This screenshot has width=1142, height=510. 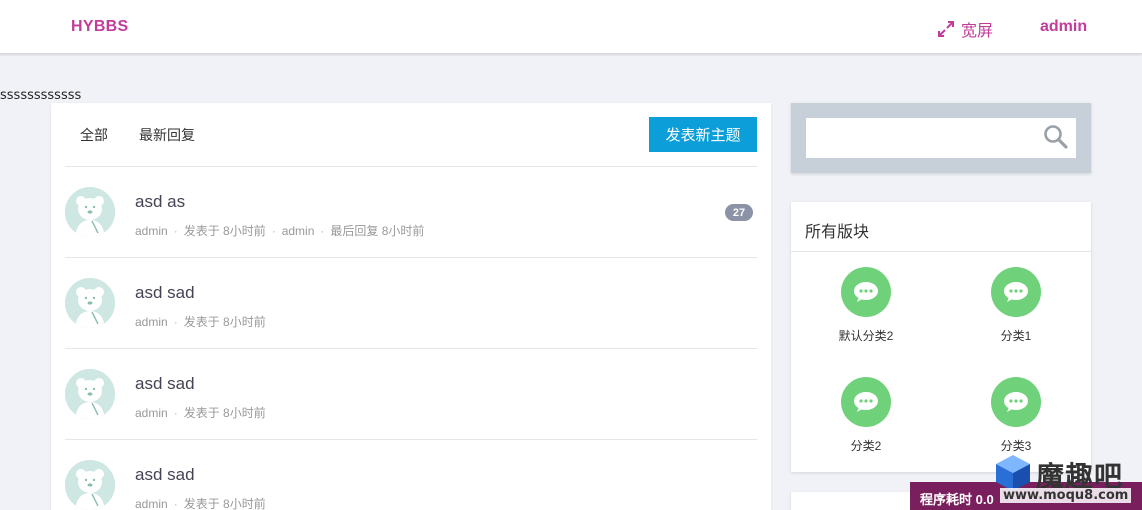 I want to click on topic-meta: admin · 发表于 8小时前 · admin · 最后回复 8小时前, so click(x=280, y=231).